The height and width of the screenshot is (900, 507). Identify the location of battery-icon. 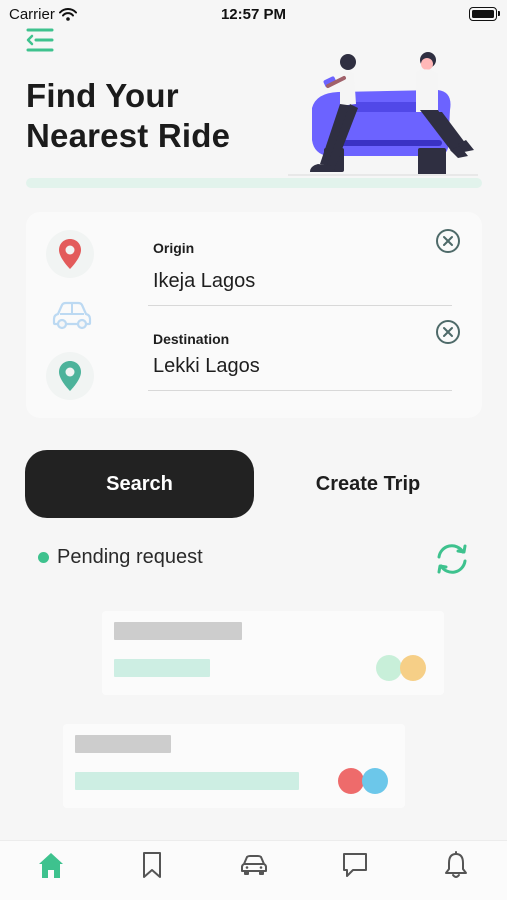
(484, 14).